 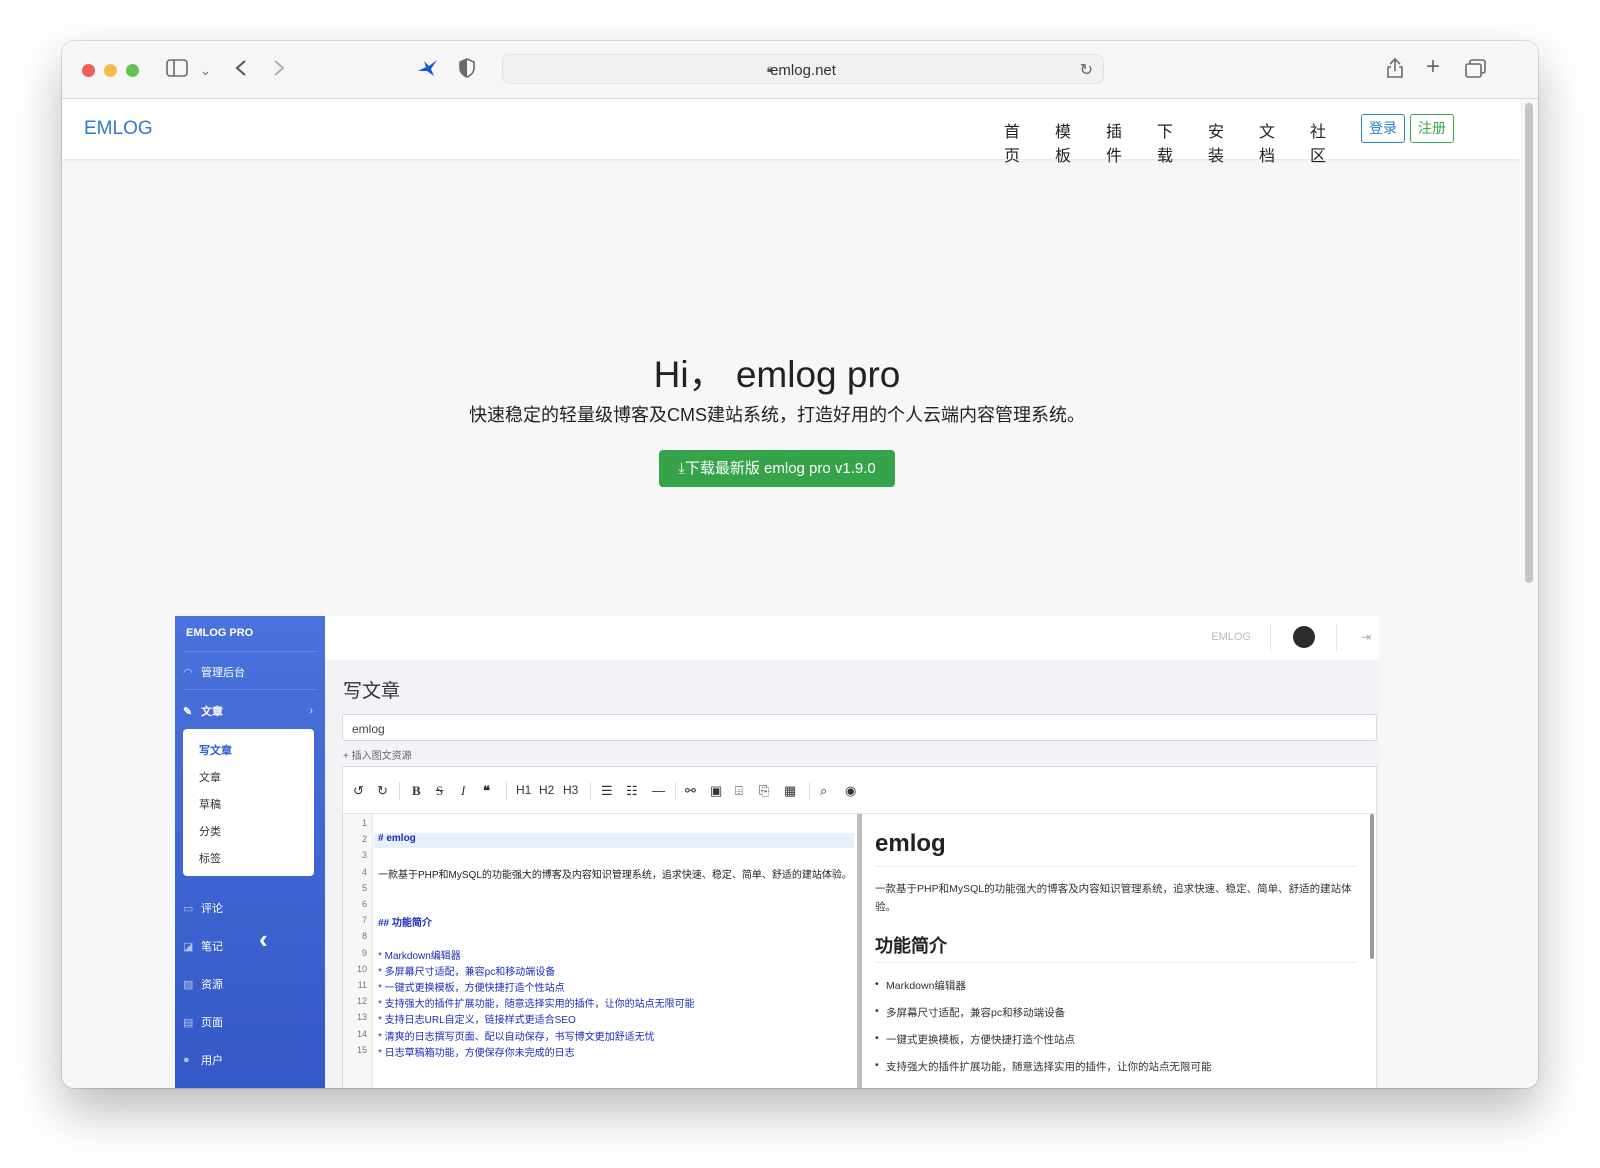 What do you see at coordinates (1432, 128) in the screenshot?
I see `register-button: 注册` at bounding box center [1432, 128].